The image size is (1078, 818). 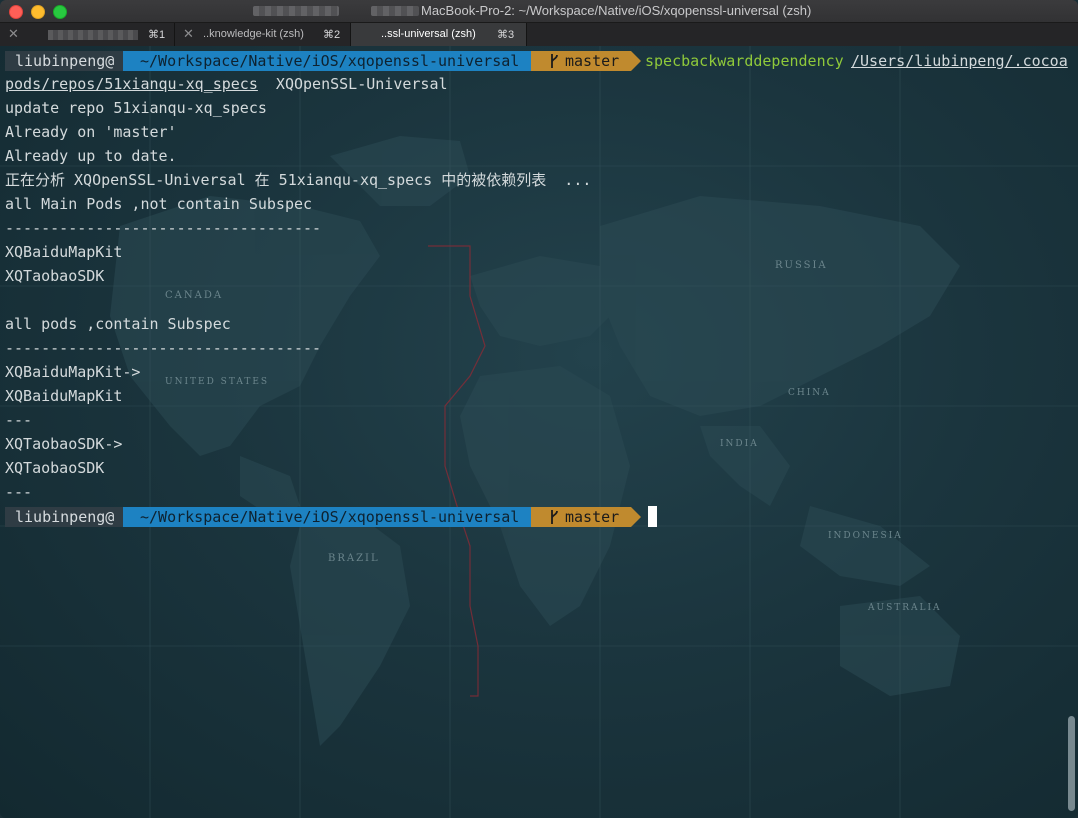 I want to click on command-name: specbackwarddependency, so click(x=744, y=61).